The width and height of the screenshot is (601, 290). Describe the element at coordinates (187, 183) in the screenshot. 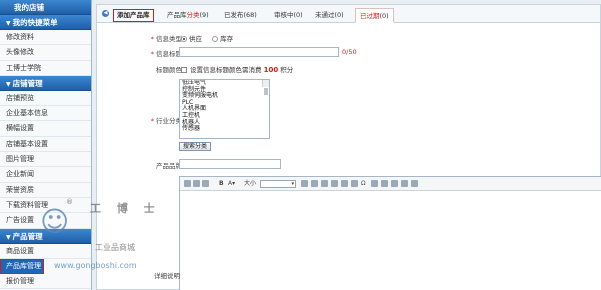

I see `cut-icon` at that location.